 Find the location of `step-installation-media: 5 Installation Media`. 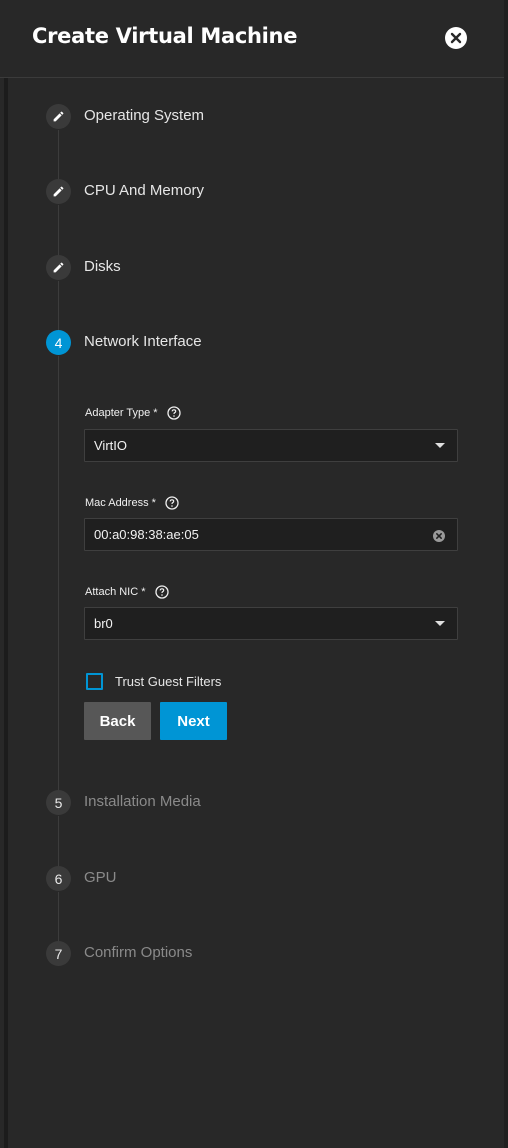

step-installation-media: 5 Installation Media is located at coordinates (256, 803).